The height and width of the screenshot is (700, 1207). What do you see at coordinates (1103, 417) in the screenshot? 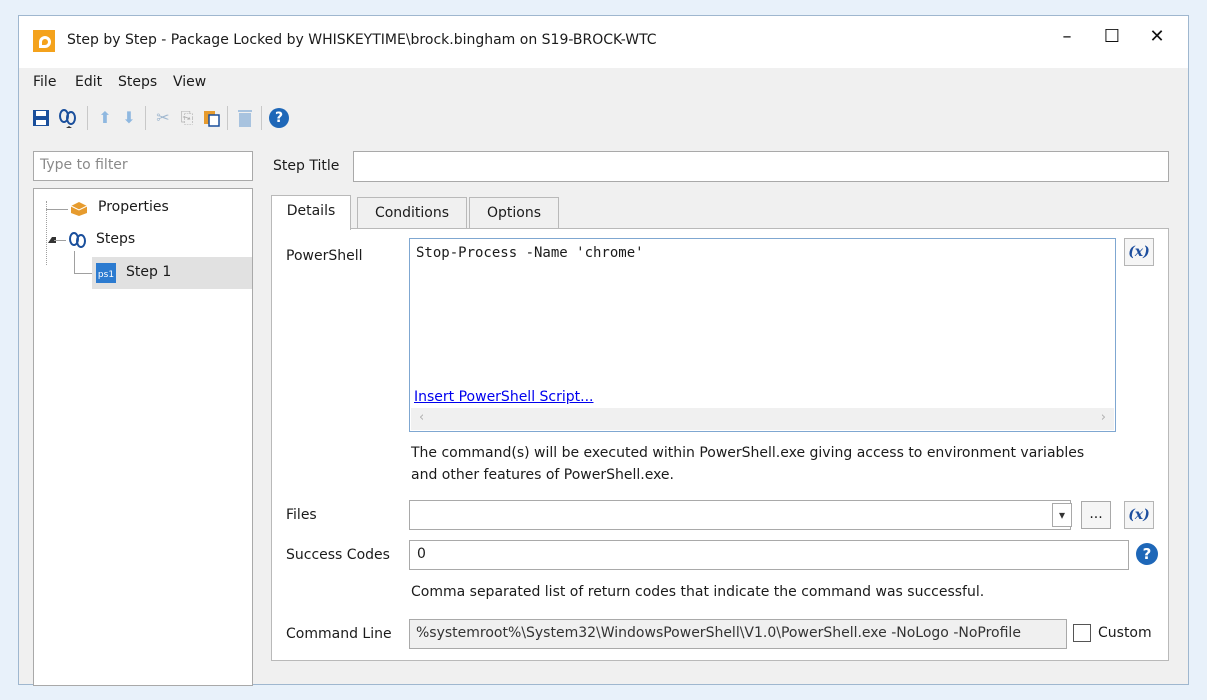
I see `scroll-right-icon: ›` at bounding box center [1103, 417].